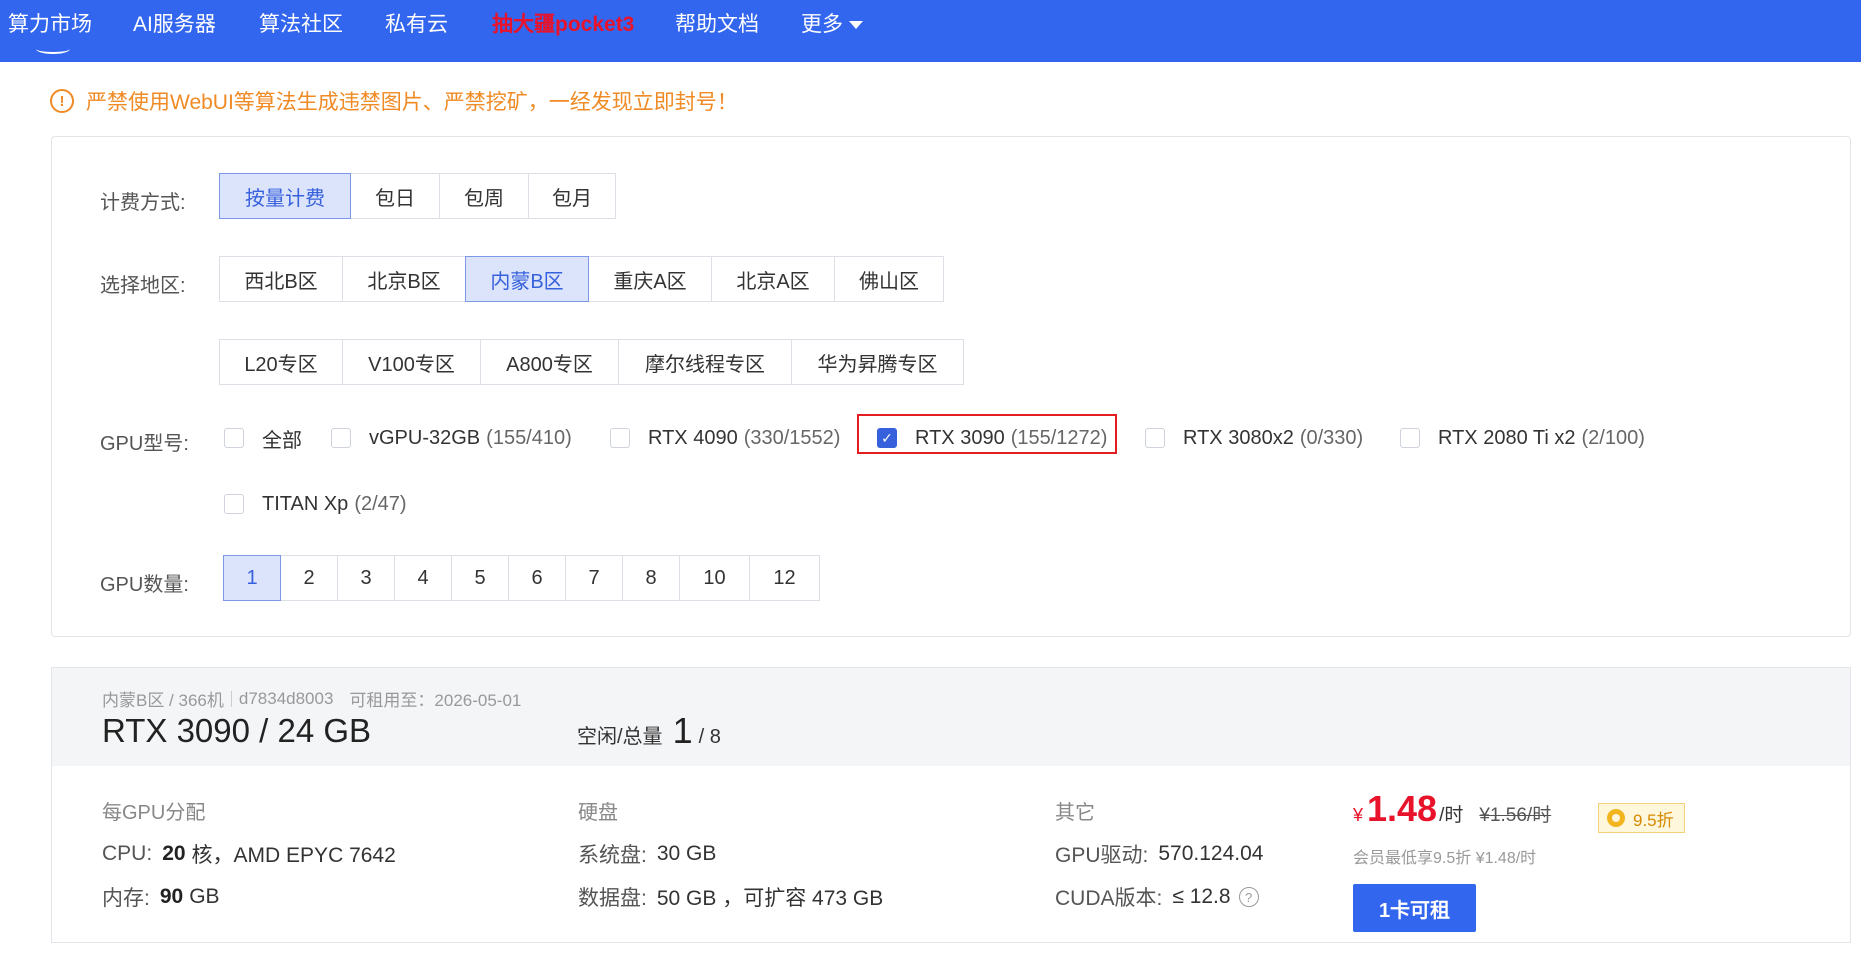 This screenshot has height=955, width=1861. Describe the element at coordinates (572, 196) in the screenshot. I see `billing-option-monthly: 包月` at that location.